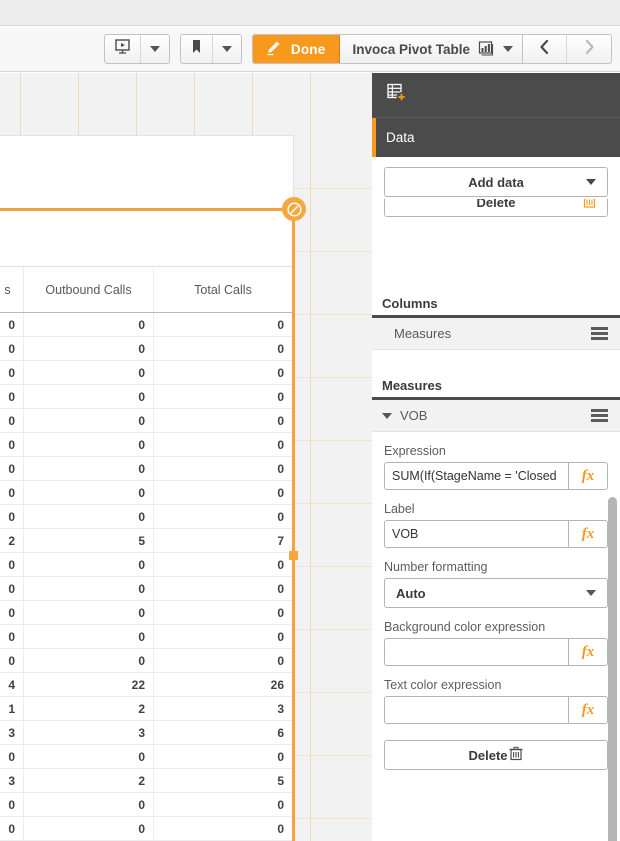 This screenshot has width=620, height=841. What do you see at coordinates (545, 49) in the screenshot?
I see `previous-sheet-button` at bounding box center [545, 49].